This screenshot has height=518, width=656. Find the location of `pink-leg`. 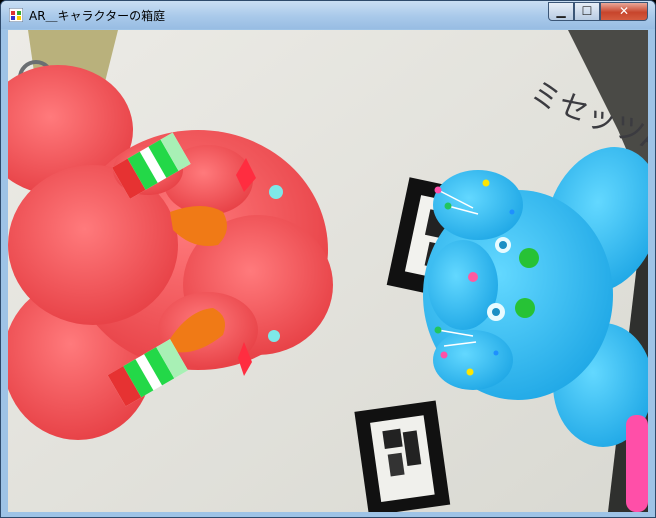

pink-leg is located at coordinates (637, 463).